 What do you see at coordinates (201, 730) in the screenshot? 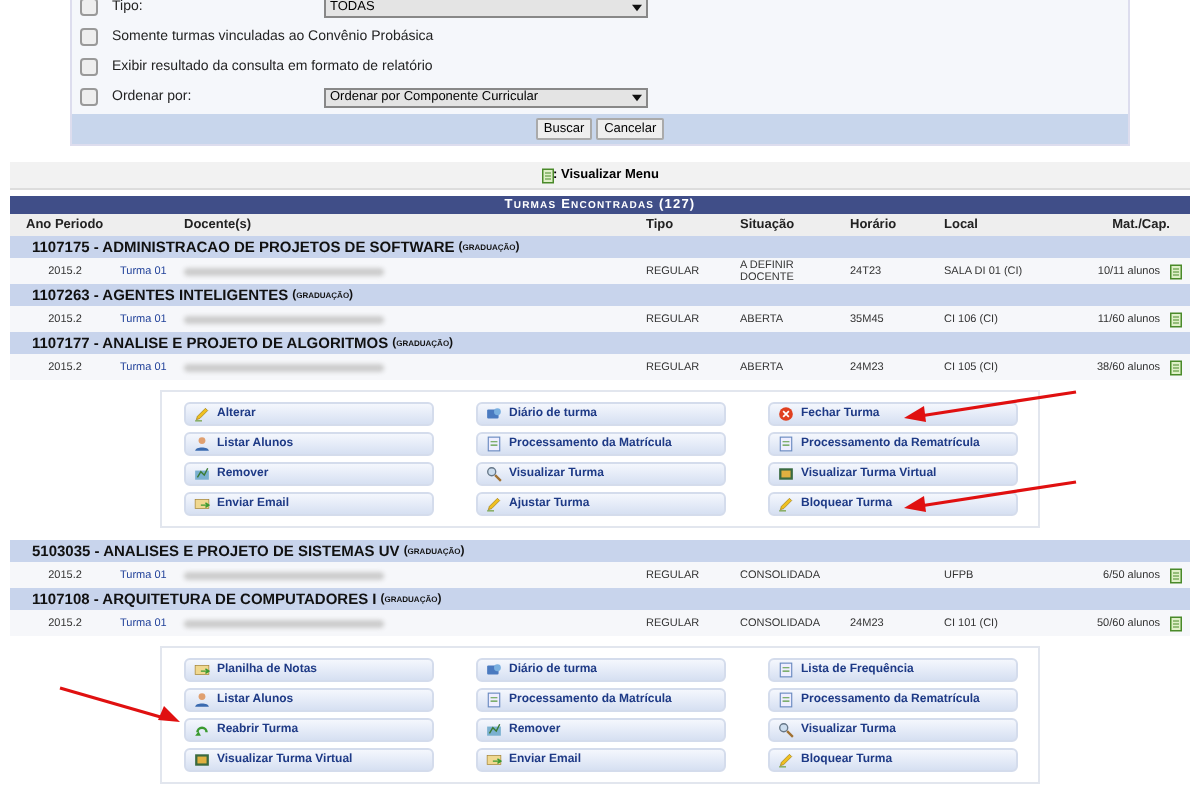
I see `arrow-icon` at bounding box center [201, 730].